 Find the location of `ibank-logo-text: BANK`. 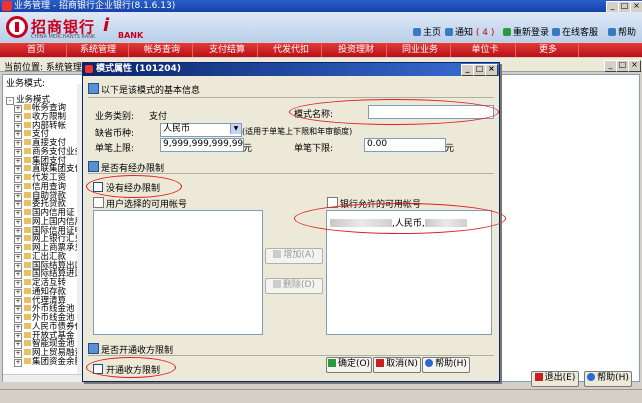

ibank-logo-text: BANK is located at coordinates (131, 35).